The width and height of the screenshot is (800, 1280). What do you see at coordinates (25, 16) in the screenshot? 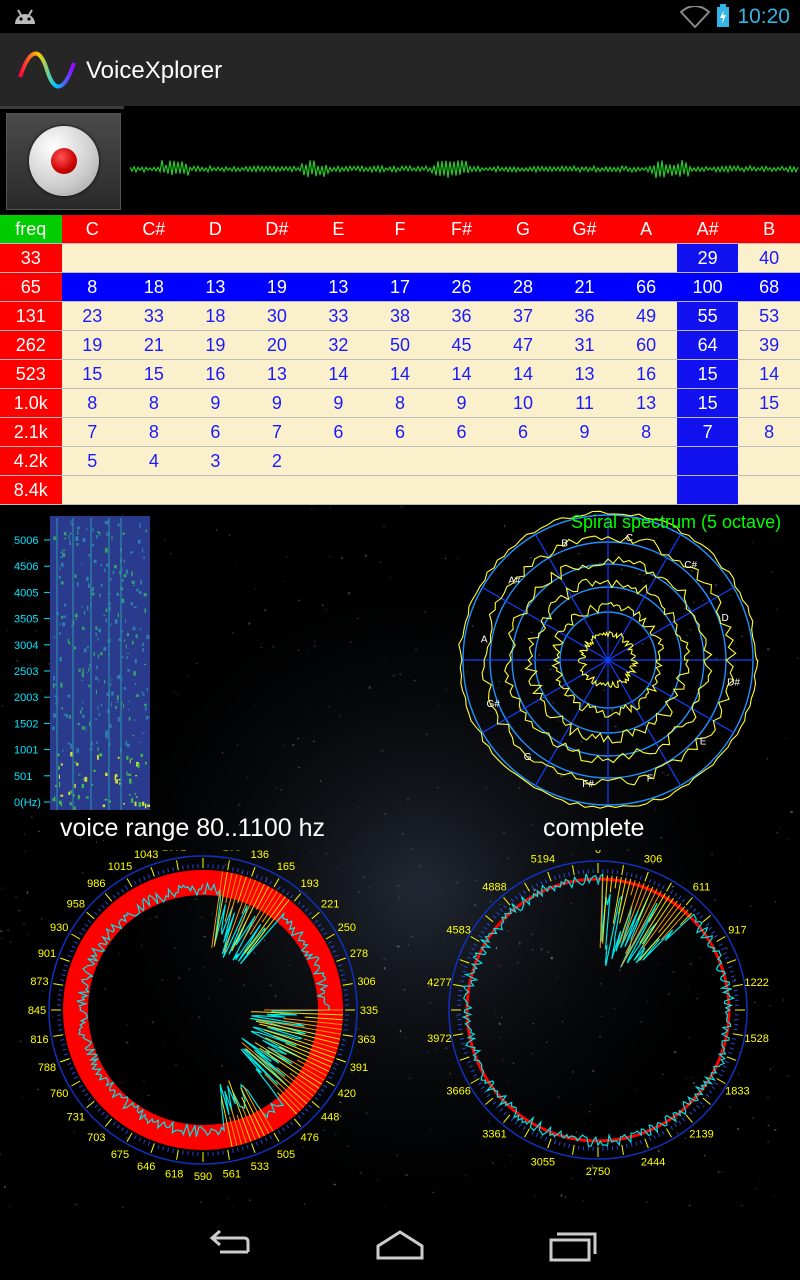
I see `android-debug-icon` at bounding box center [25, 16].